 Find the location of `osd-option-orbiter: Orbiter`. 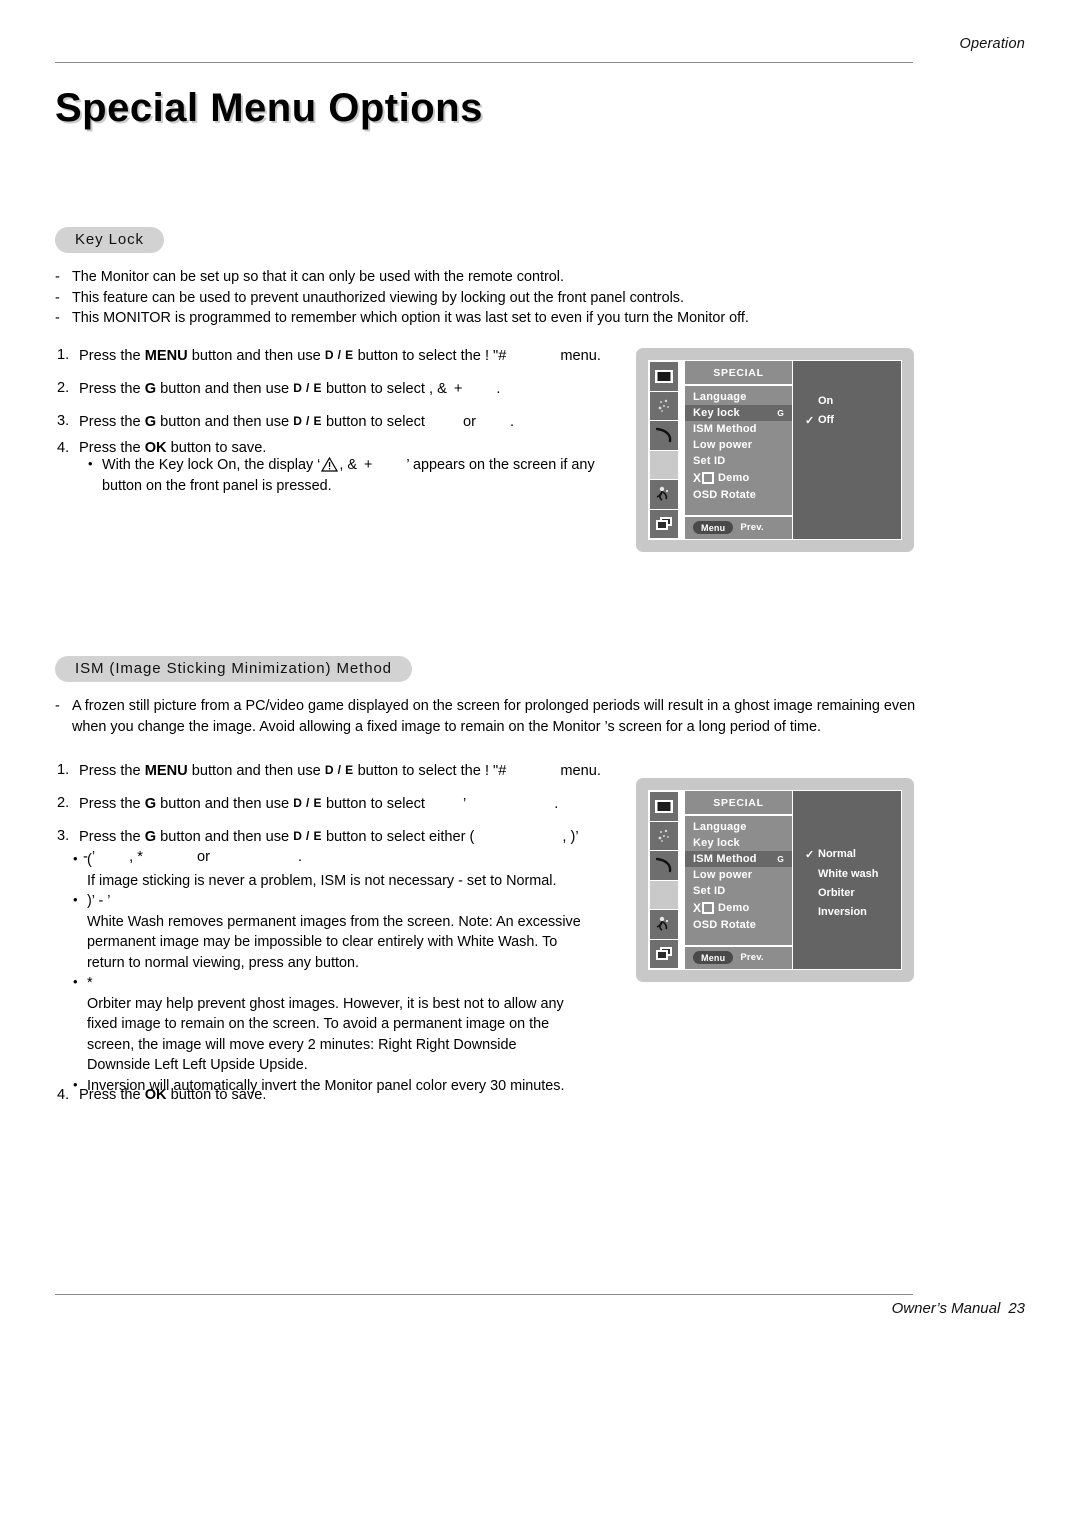

osd-option-orbiter: Orbiter is located at coordinates (853, 892).